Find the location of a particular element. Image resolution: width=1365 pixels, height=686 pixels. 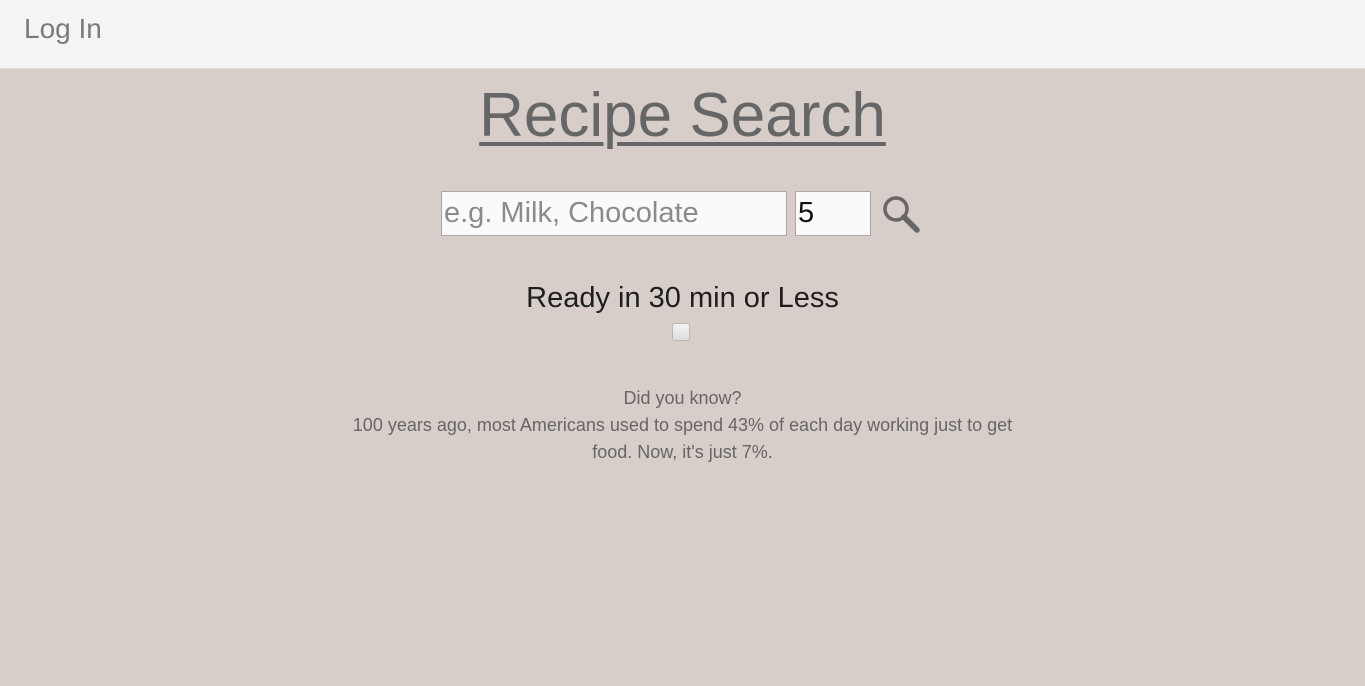

result-count-input is located at coordinates (833, 213).